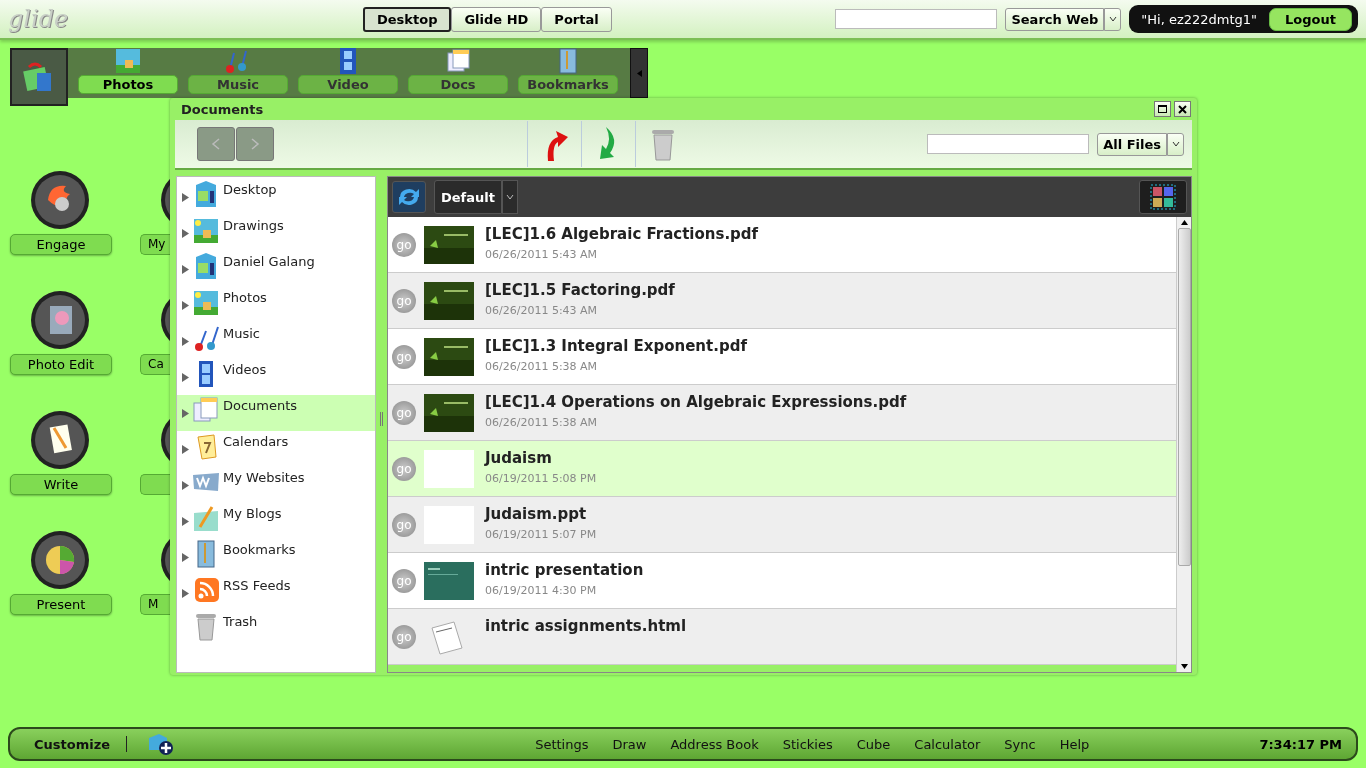 The width and height of the screenshot is (1366, 768). Describe the element at coordinates (568, 84) in the screenshot. I see `dock-tab: Bookmarks` at that location.